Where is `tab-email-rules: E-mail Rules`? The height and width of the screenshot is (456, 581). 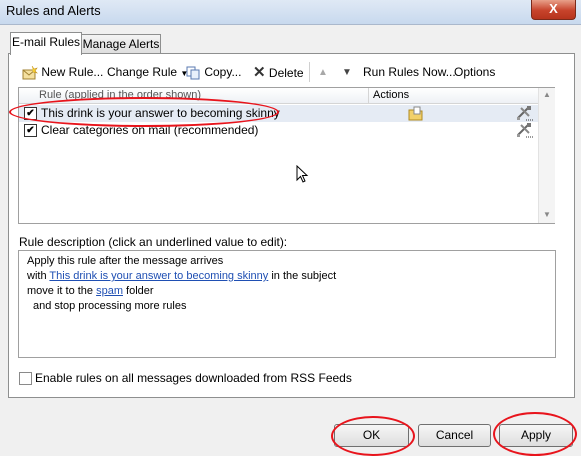 tab-email-rules: E-mail Rules is located at coordinates (46, 43).